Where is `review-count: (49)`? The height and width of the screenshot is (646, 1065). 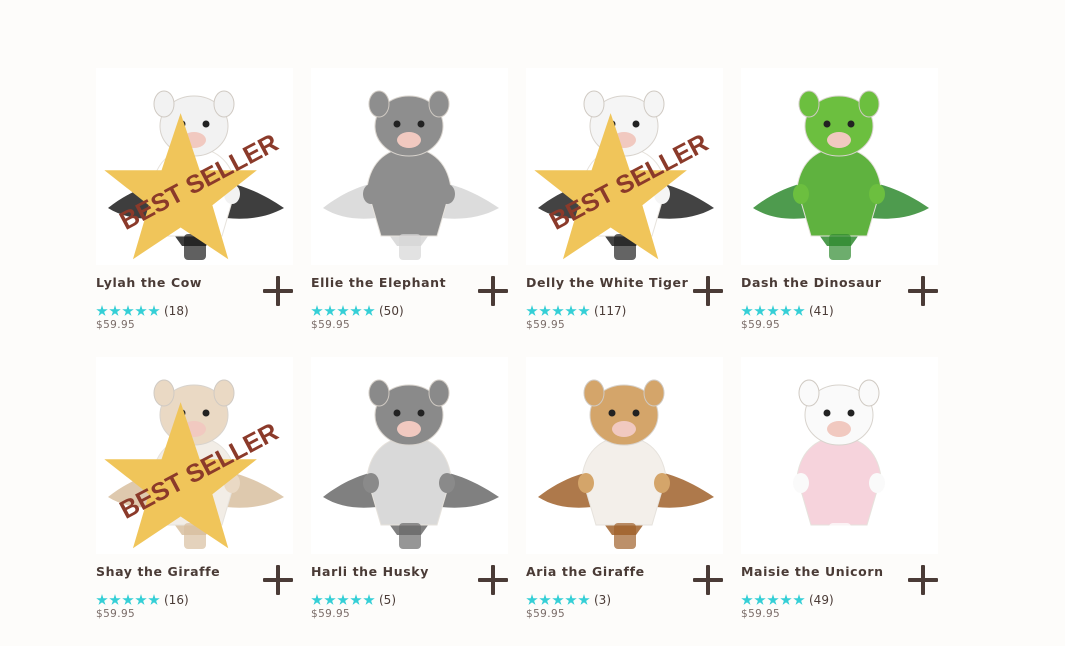 review-count: (49) is located at coordinates (821, 600).